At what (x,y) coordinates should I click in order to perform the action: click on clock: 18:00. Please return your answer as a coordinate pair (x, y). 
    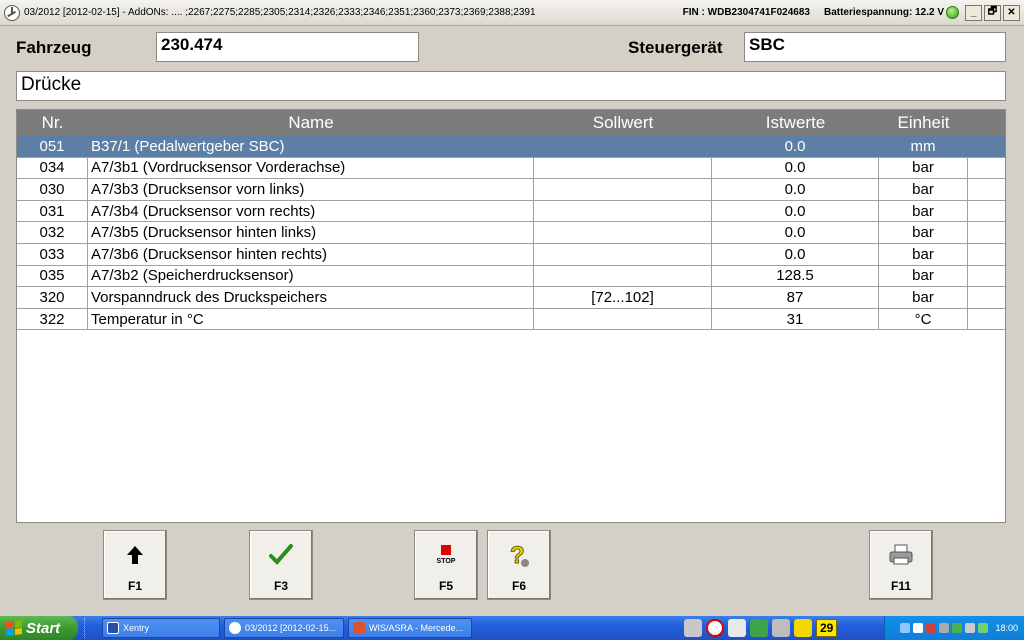
    Looking at the image, I should click on (1006, 628).